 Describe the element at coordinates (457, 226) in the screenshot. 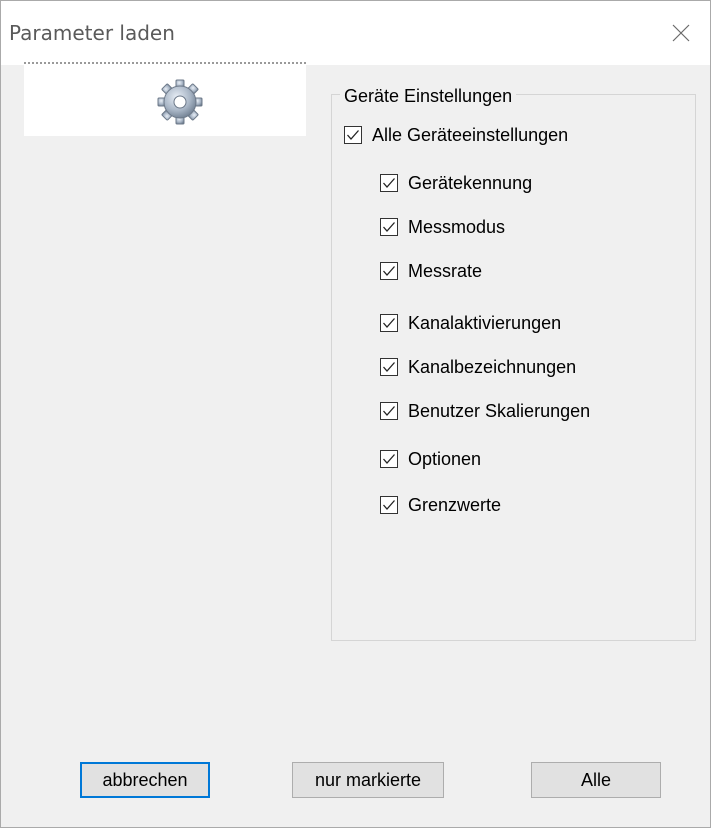

I see `checkbox-label: Messmodus` at that location.